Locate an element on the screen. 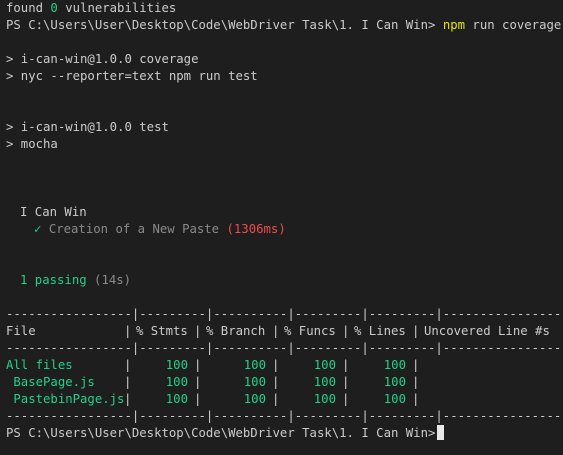 The image size is (563, 455). test-cmd-line: > mocha is located at coordinates (32, 144).